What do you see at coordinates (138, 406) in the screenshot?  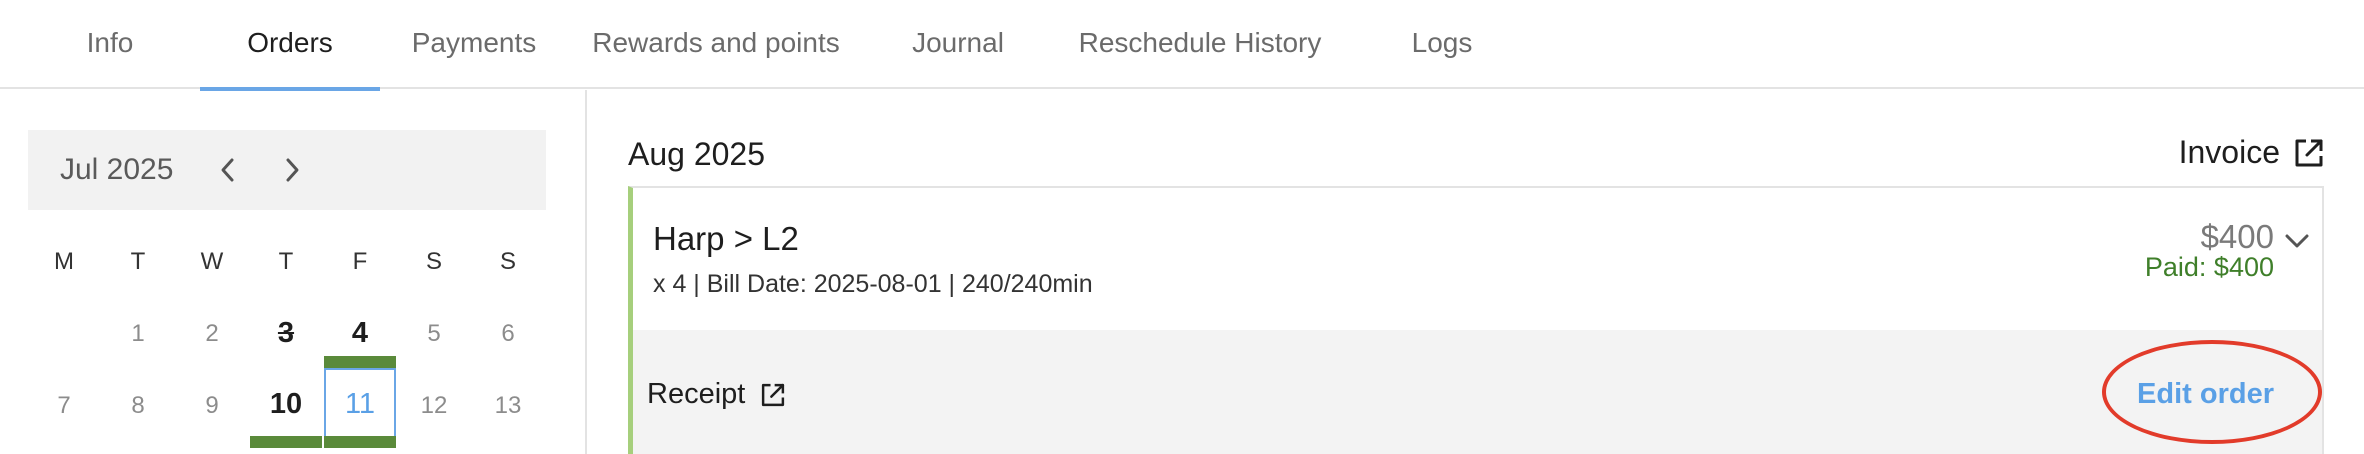 I see `calendar-day: 8` at bounding box center [138, 406].